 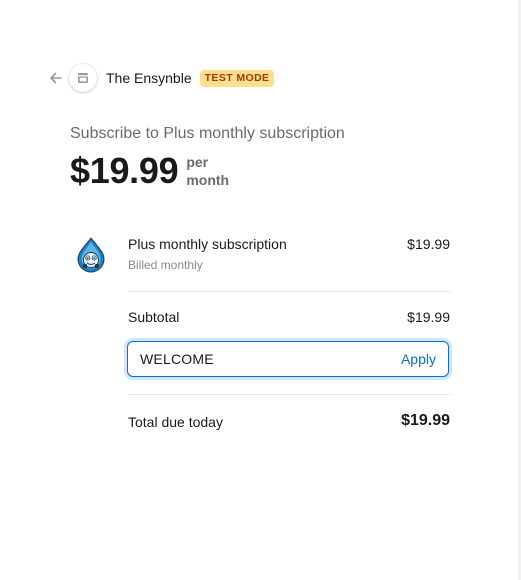 I want to click on total-value: $19.99, so click(x=425, y=420).